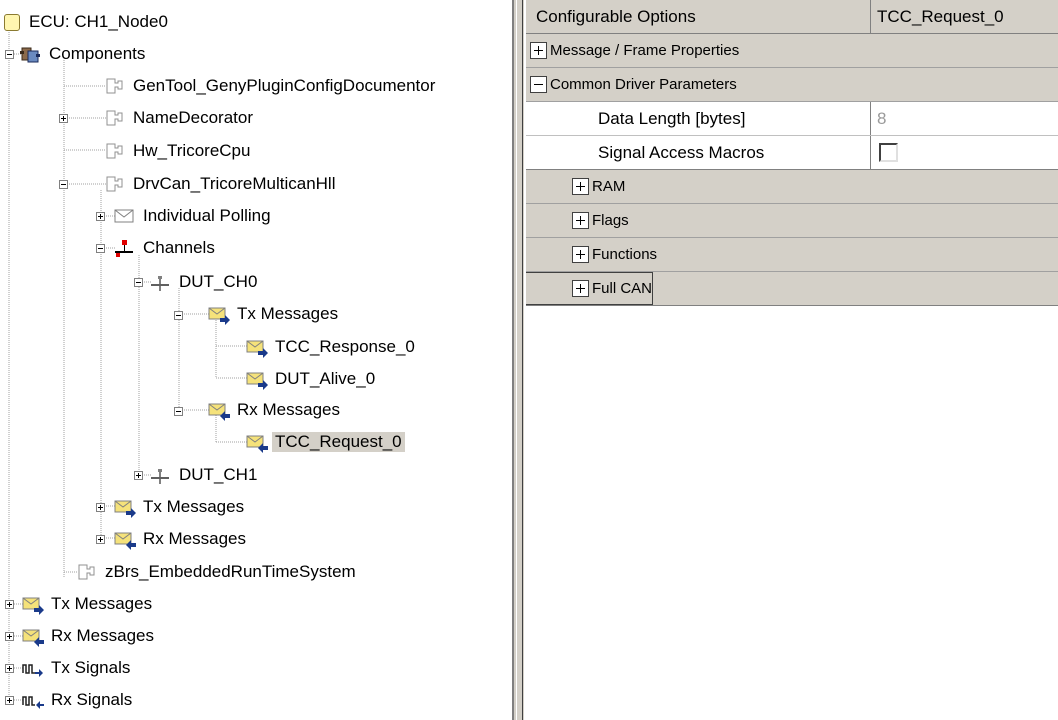  Describe the element at coordinates (538, 84) in the screenshot. I see `collapse-toggle` at that location.